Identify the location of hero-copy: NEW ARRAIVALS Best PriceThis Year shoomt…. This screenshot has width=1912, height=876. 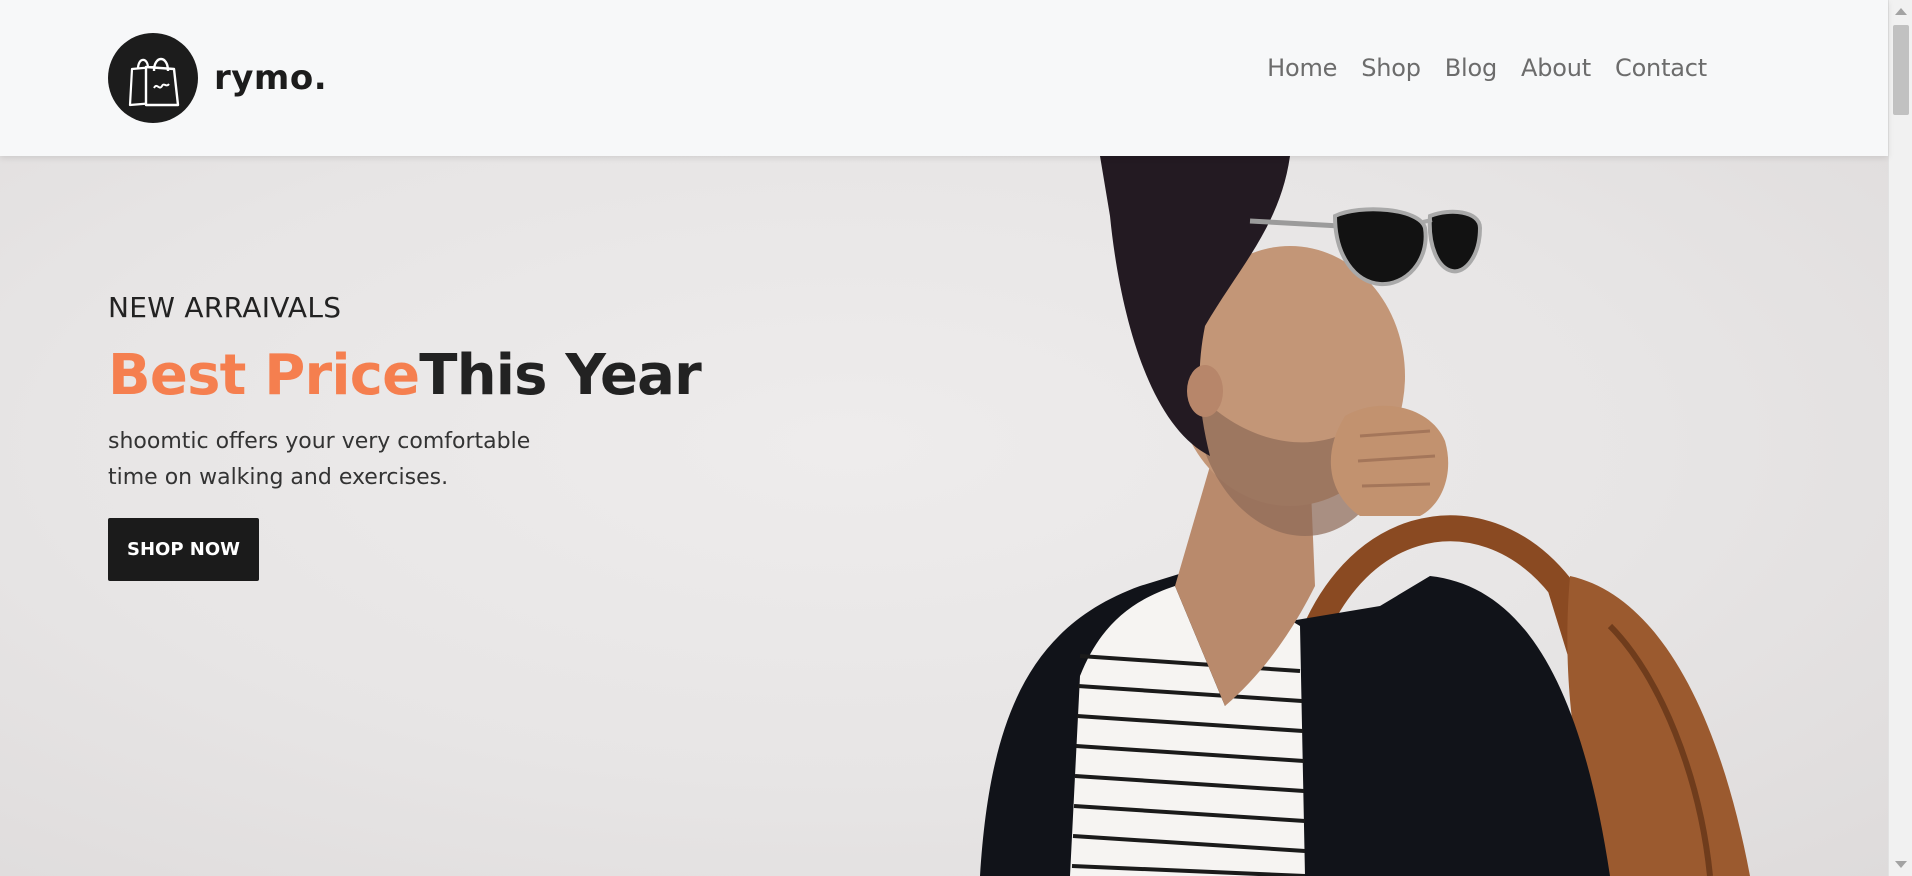
(405, 436).